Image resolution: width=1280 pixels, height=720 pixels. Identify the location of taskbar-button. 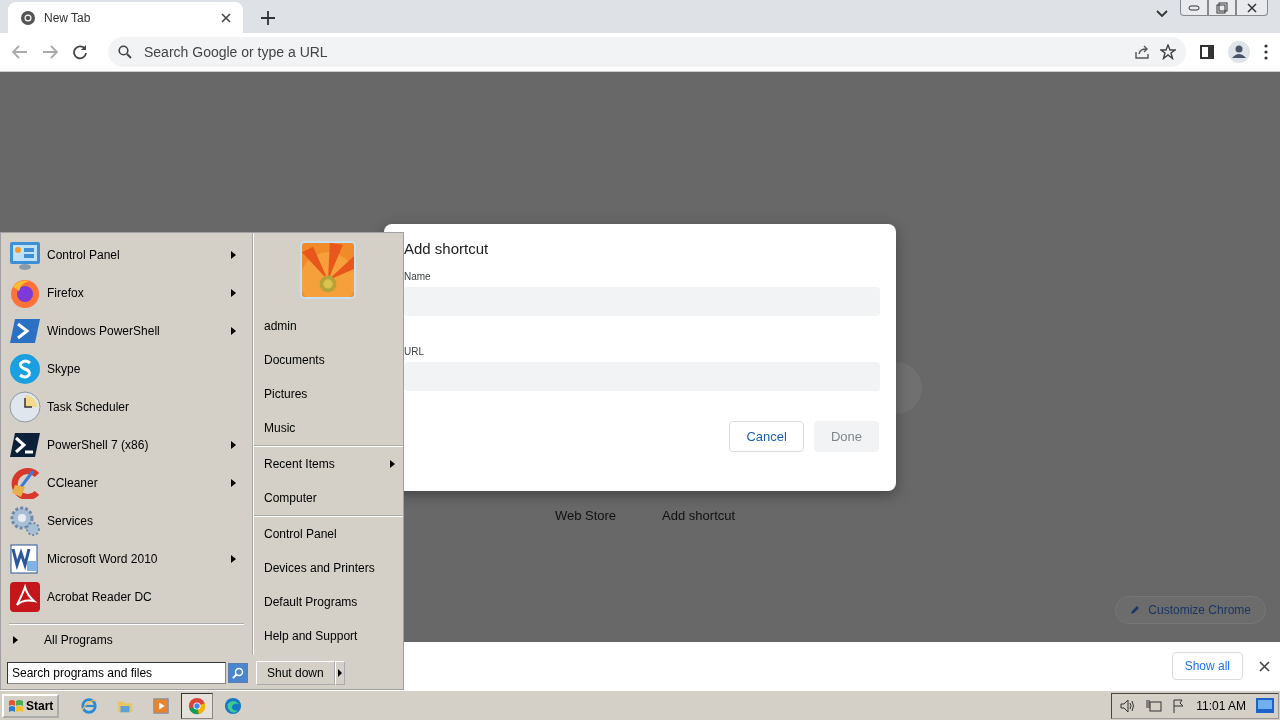
(197, 705).